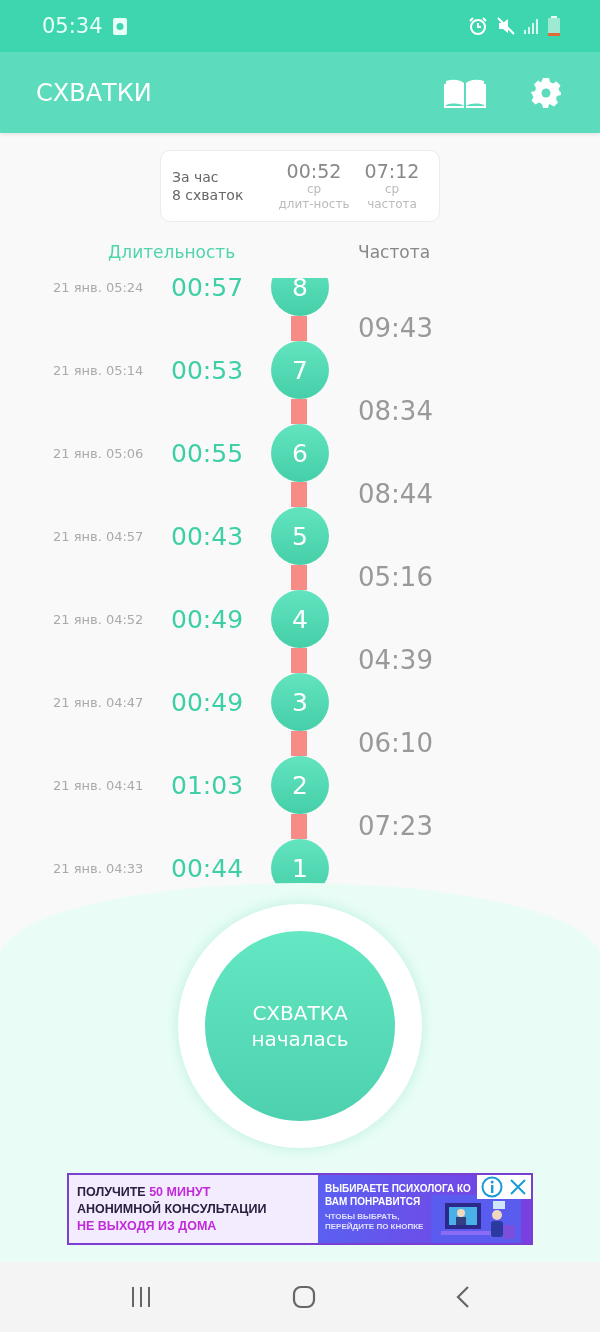 This screenshot has height=1332, width=600. What do you see at coordinates (208, 868) in the screenshot?
I see `contraction-duration: 00:44` at bounding box center [208, 868].